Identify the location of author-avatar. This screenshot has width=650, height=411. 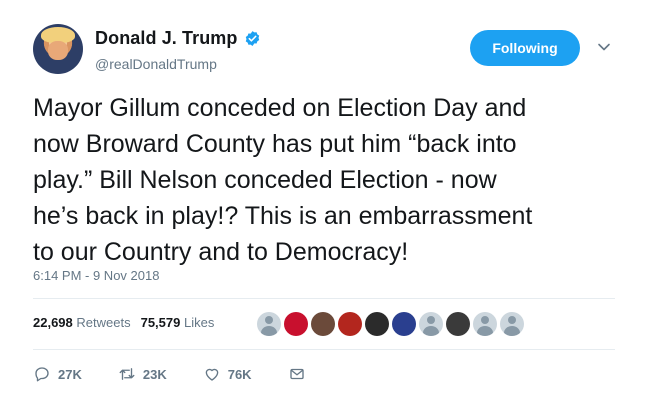
(58, 49).